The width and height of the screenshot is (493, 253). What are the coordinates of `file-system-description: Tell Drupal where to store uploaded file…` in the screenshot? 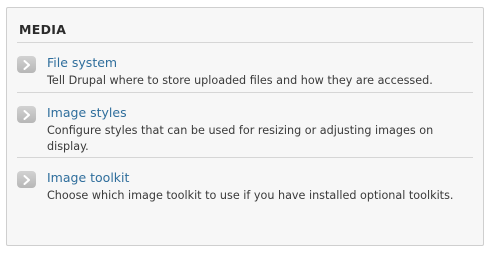 It's located at (240, 80).